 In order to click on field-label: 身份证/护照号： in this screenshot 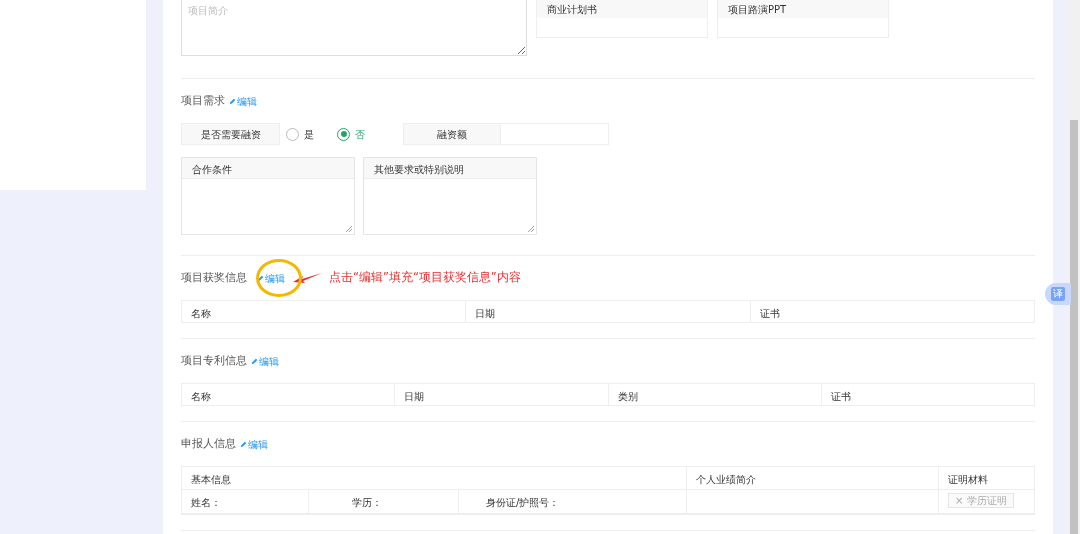, I will do `click(572, 501)`.